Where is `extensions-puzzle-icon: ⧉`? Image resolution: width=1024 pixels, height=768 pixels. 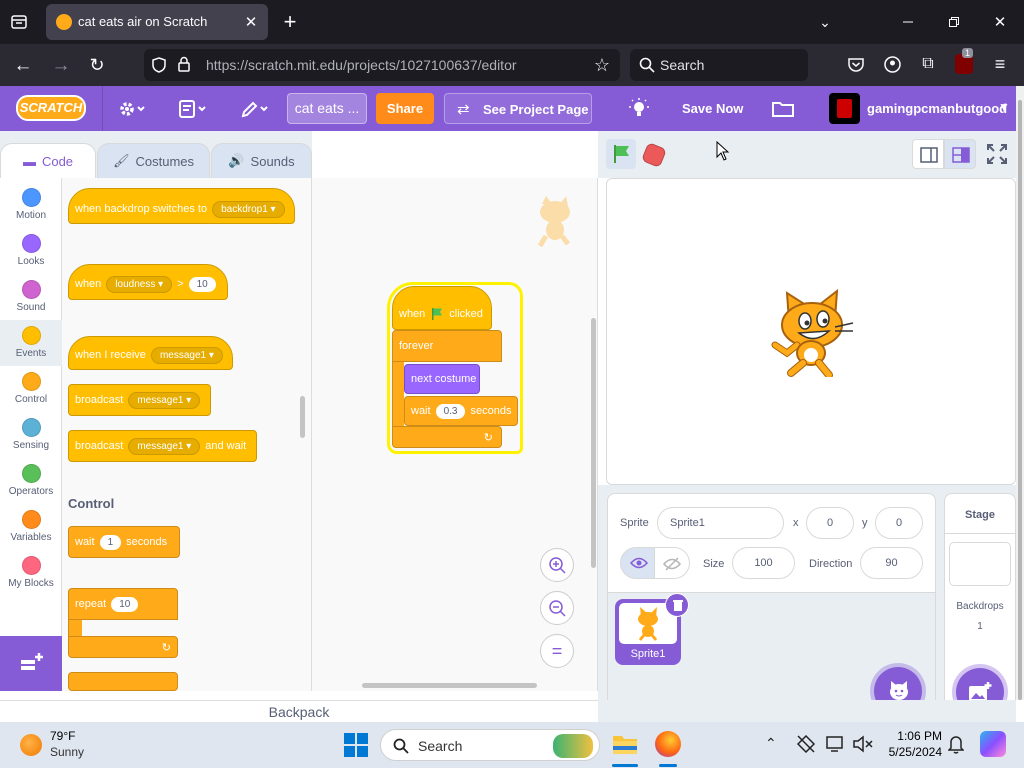 extensions-puzzle-icon: ⧉ is located at coordinates (928, 64).